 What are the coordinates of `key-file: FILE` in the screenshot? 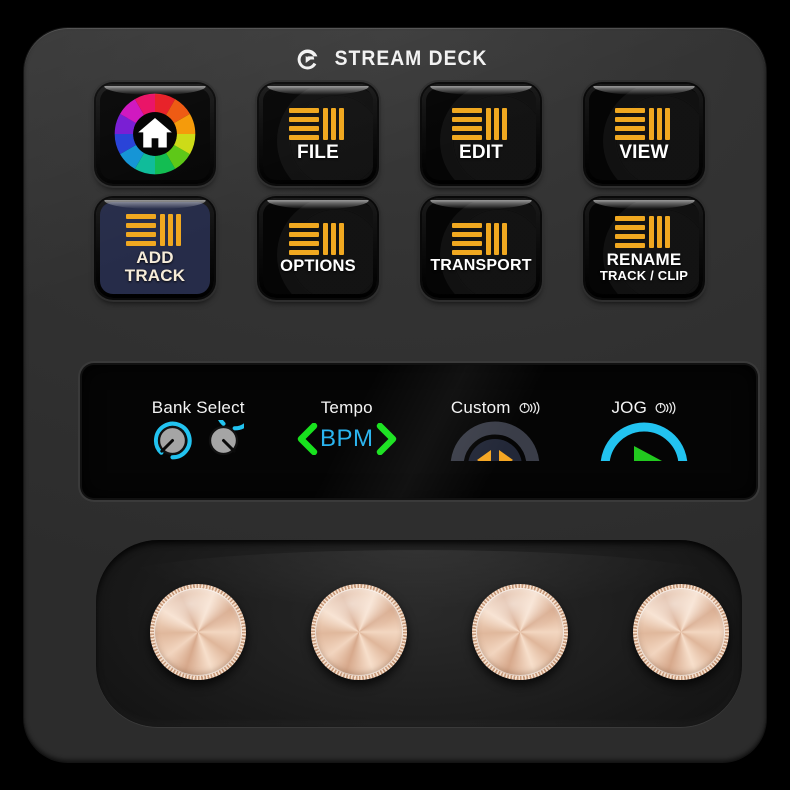 It's located at (318, 134).